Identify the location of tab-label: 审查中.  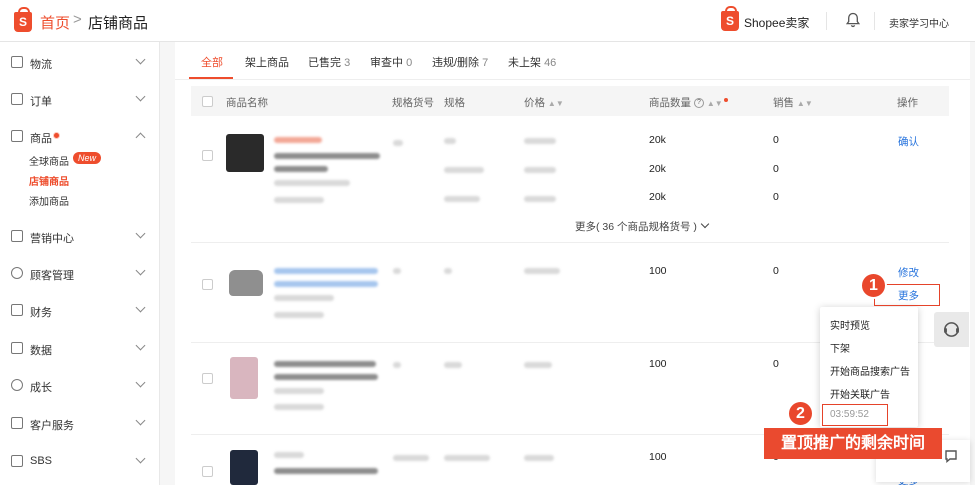
(386, 63).